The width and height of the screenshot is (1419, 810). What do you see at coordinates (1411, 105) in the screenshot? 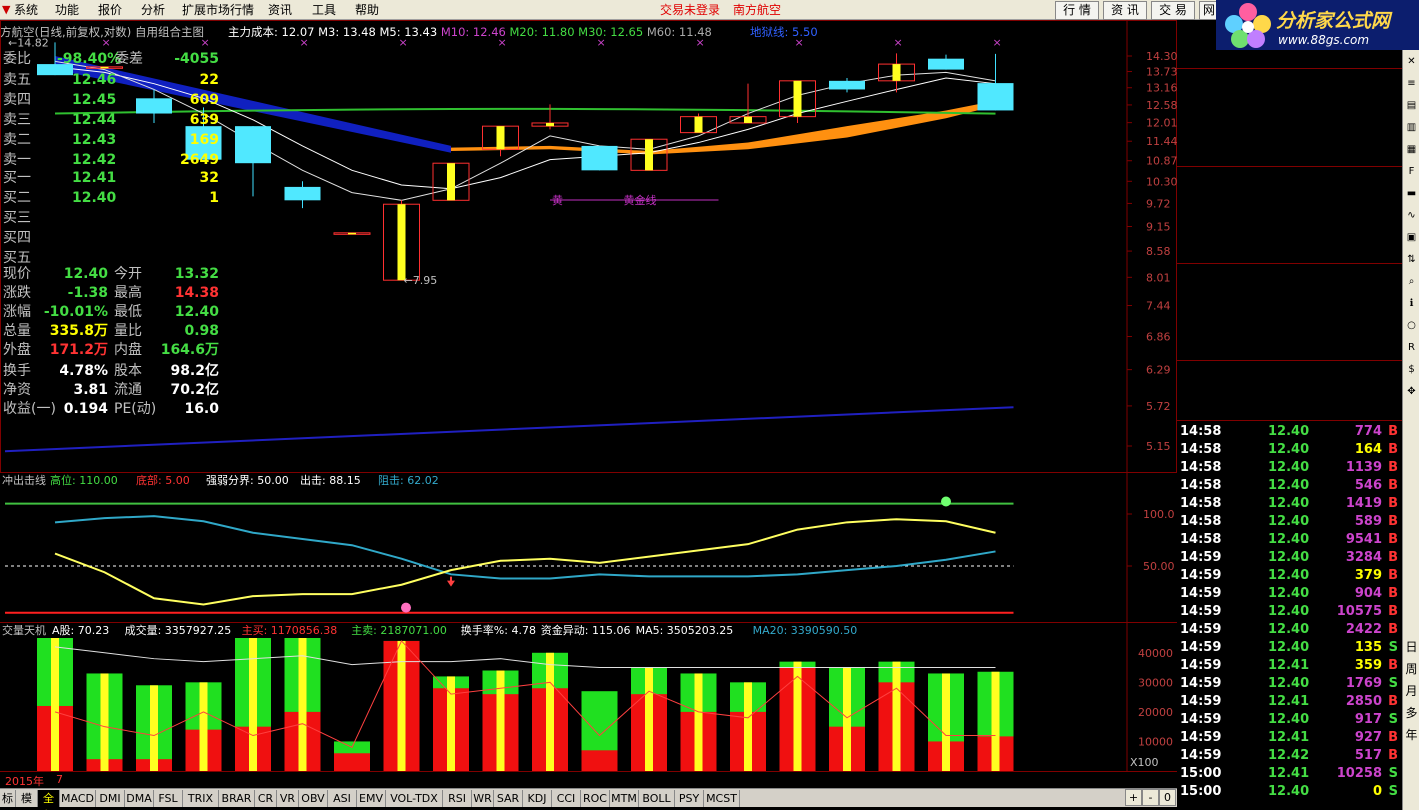
I see `chart-icon: ▤` at bounding box center [1411, 105].